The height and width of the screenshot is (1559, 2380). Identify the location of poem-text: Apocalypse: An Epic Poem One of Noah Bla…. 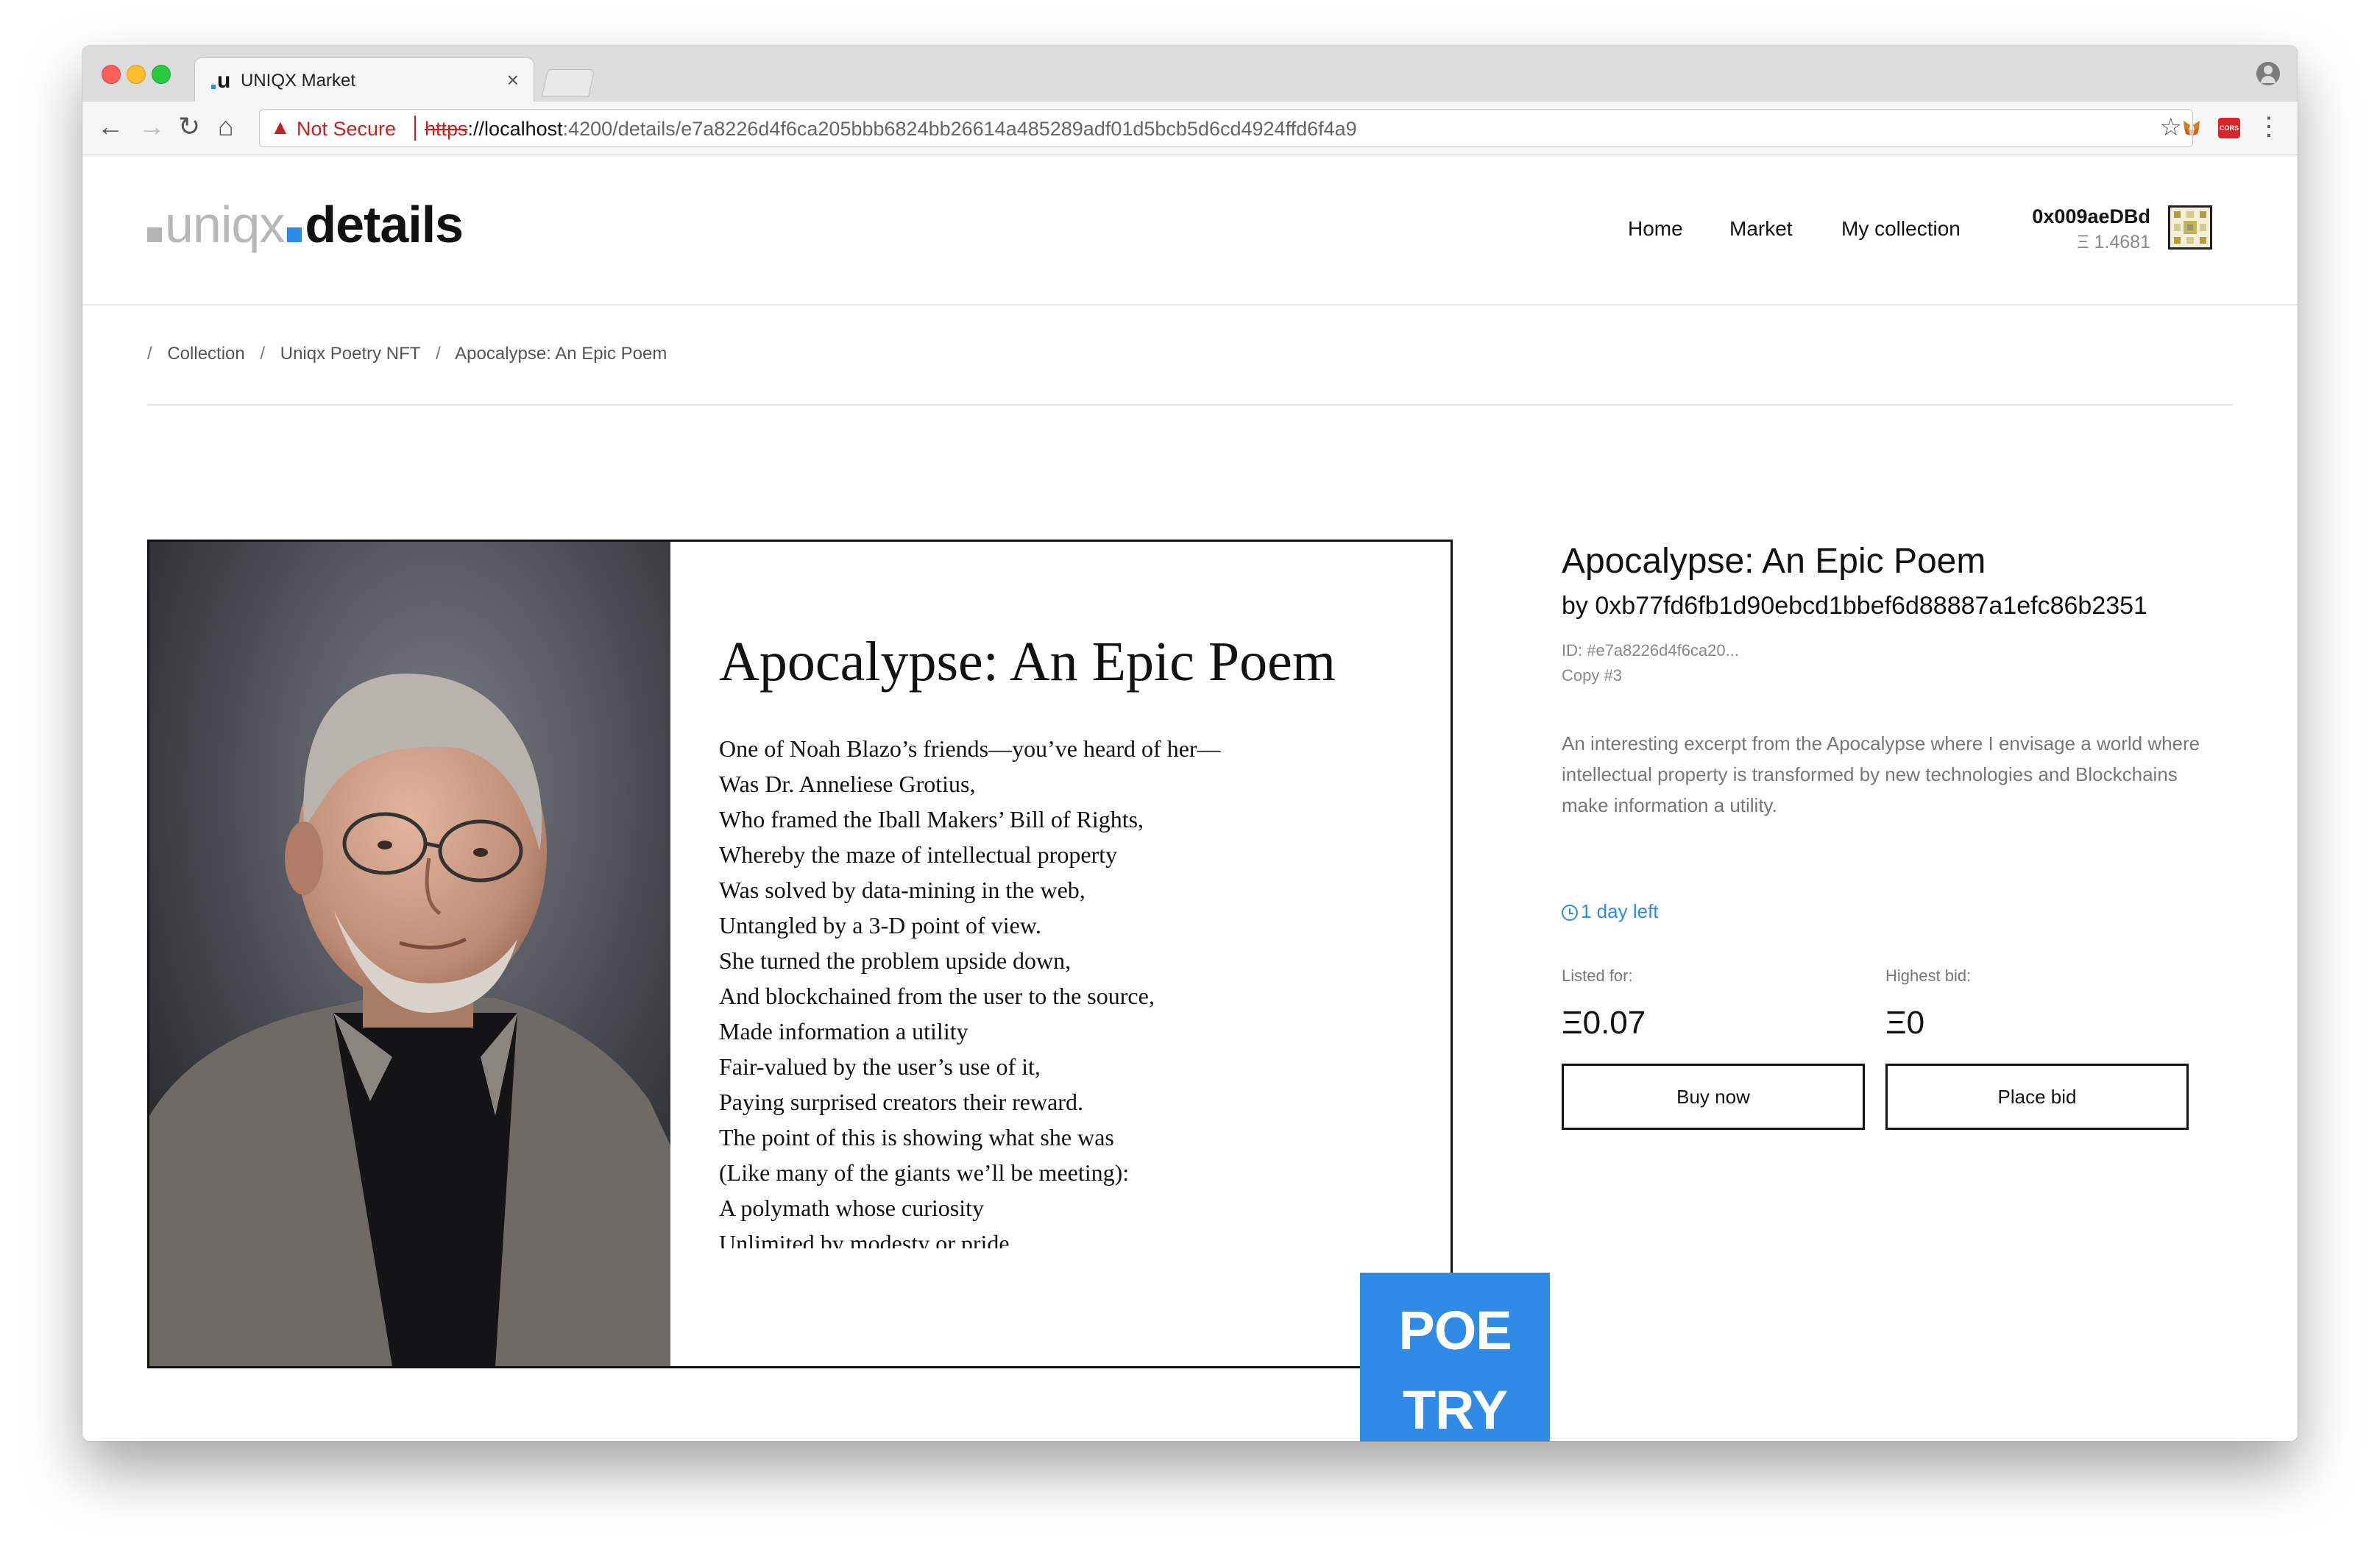
(1072, 939).